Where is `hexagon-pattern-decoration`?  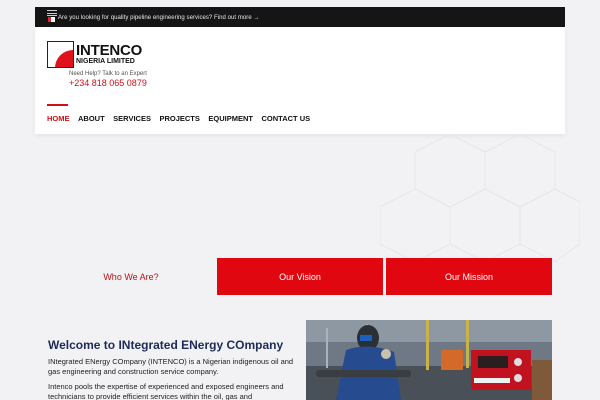
hexagon-pattern-decoration is located at coordinates (480, 198).